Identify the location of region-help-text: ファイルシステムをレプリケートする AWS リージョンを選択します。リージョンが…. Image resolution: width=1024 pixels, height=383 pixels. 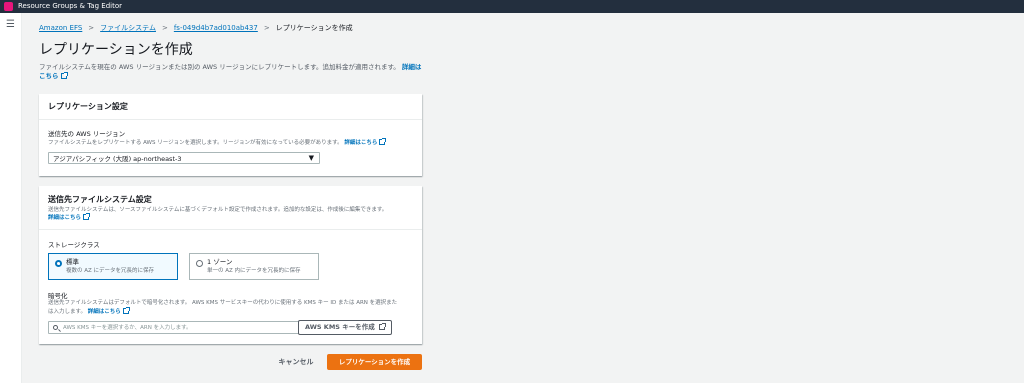
(195, 143).